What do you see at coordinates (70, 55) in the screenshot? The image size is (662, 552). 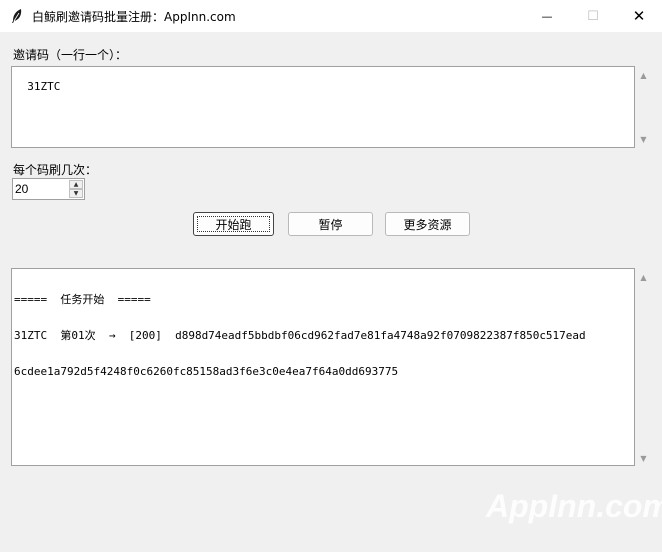 I see `invite-codes-label: 邀请码（一行一个）：` at bounding box center [70, 55].